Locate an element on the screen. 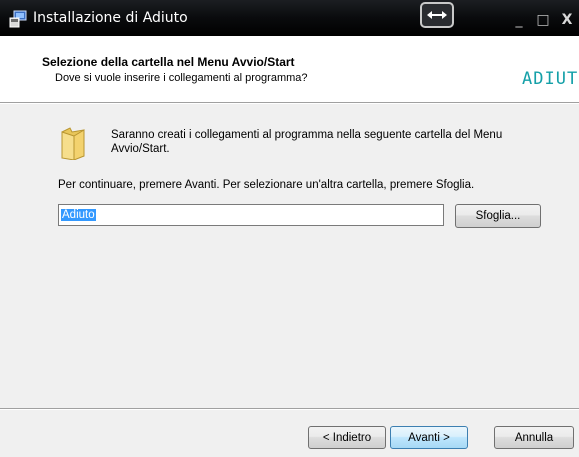  adiuto-logo: ADIUT is located at coordinates (550, 79).